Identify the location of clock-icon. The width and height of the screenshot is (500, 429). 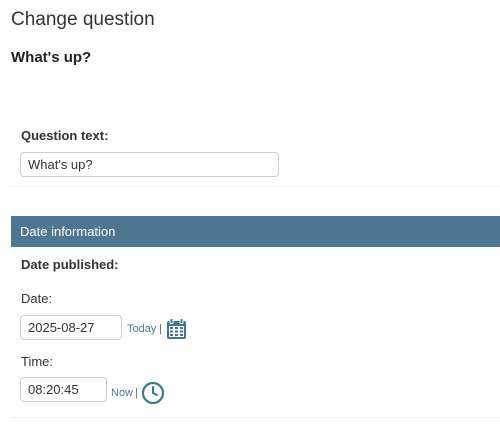
(153, 395).